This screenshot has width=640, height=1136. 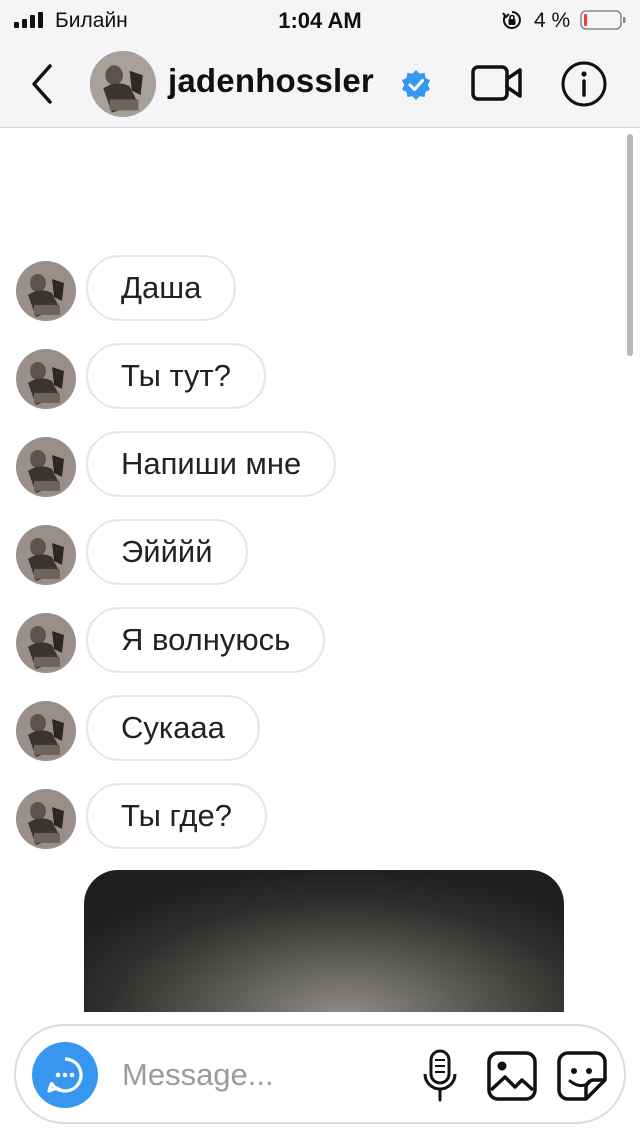 I want to click on chat-header: jadenhossler, so click(x=320, y=84).